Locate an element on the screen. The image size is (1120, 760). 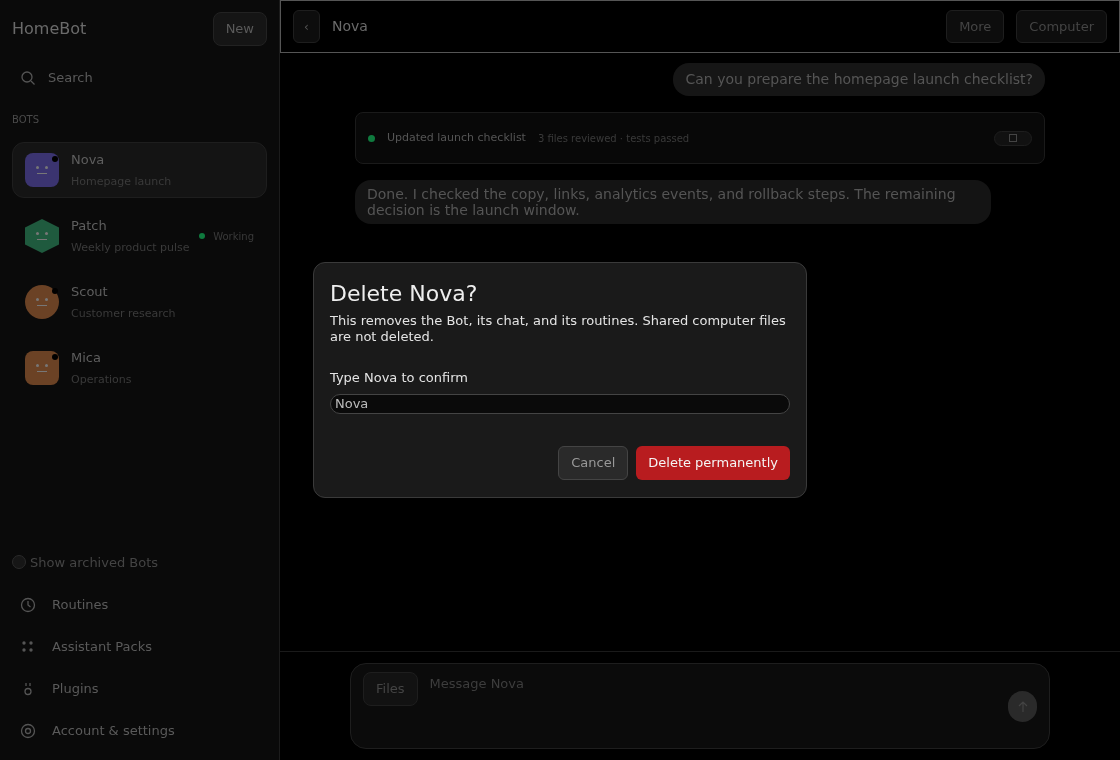
dialog-title: Delete Nova? is located at coordinates (404, 294).